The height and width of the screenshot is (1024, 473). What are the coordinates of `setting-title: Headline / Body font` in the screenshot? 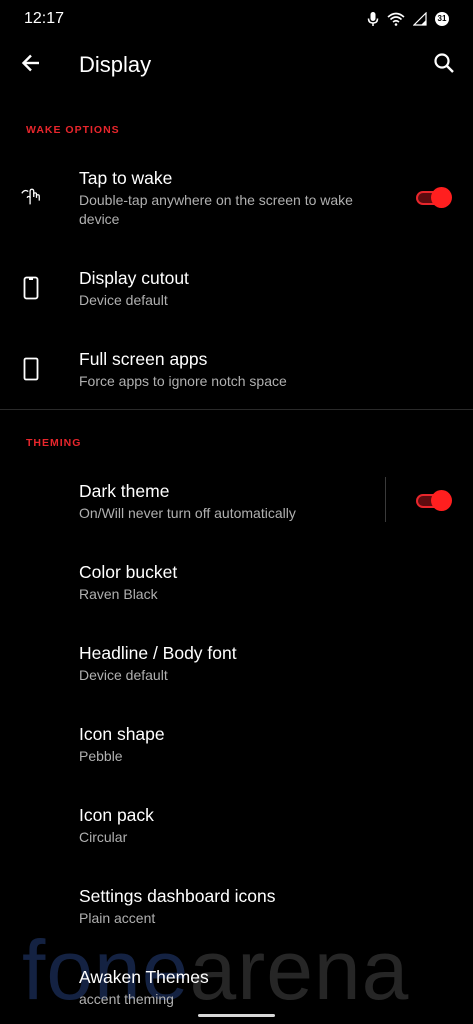 It's located at (158, 653).